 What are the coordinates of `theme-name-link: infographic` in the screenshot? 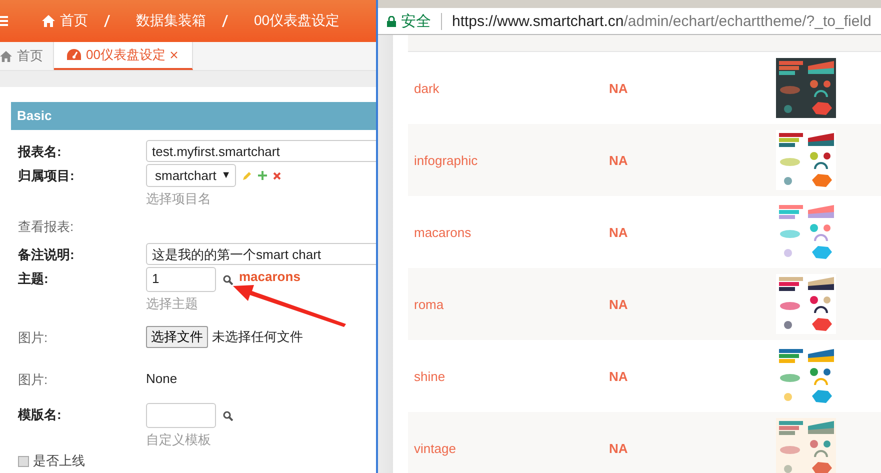 It's located at (508, 160).